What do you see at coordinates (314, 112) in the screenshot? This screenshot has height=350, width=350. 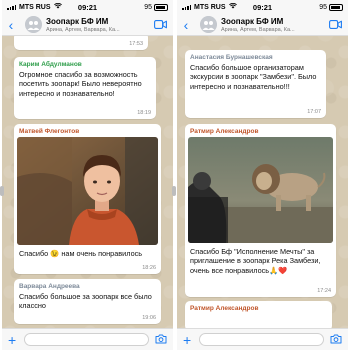 I see `message-time: 17:07` at bounding box center [314, 112].